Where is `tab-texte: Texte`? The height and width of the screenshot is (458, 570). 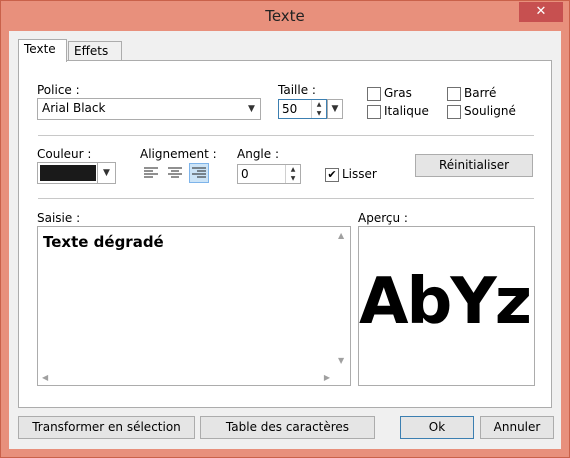 tab-texte: Texte is located at coordinates (42, 50).